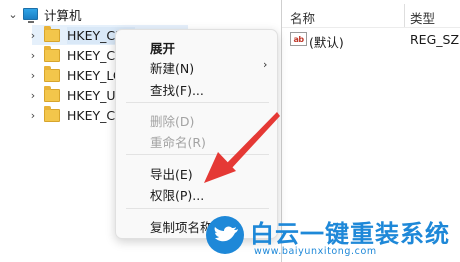 The width and height of the screenshot is (460, 262). I want to click on menu-item-delete: 删除(D), so click(172, 121).